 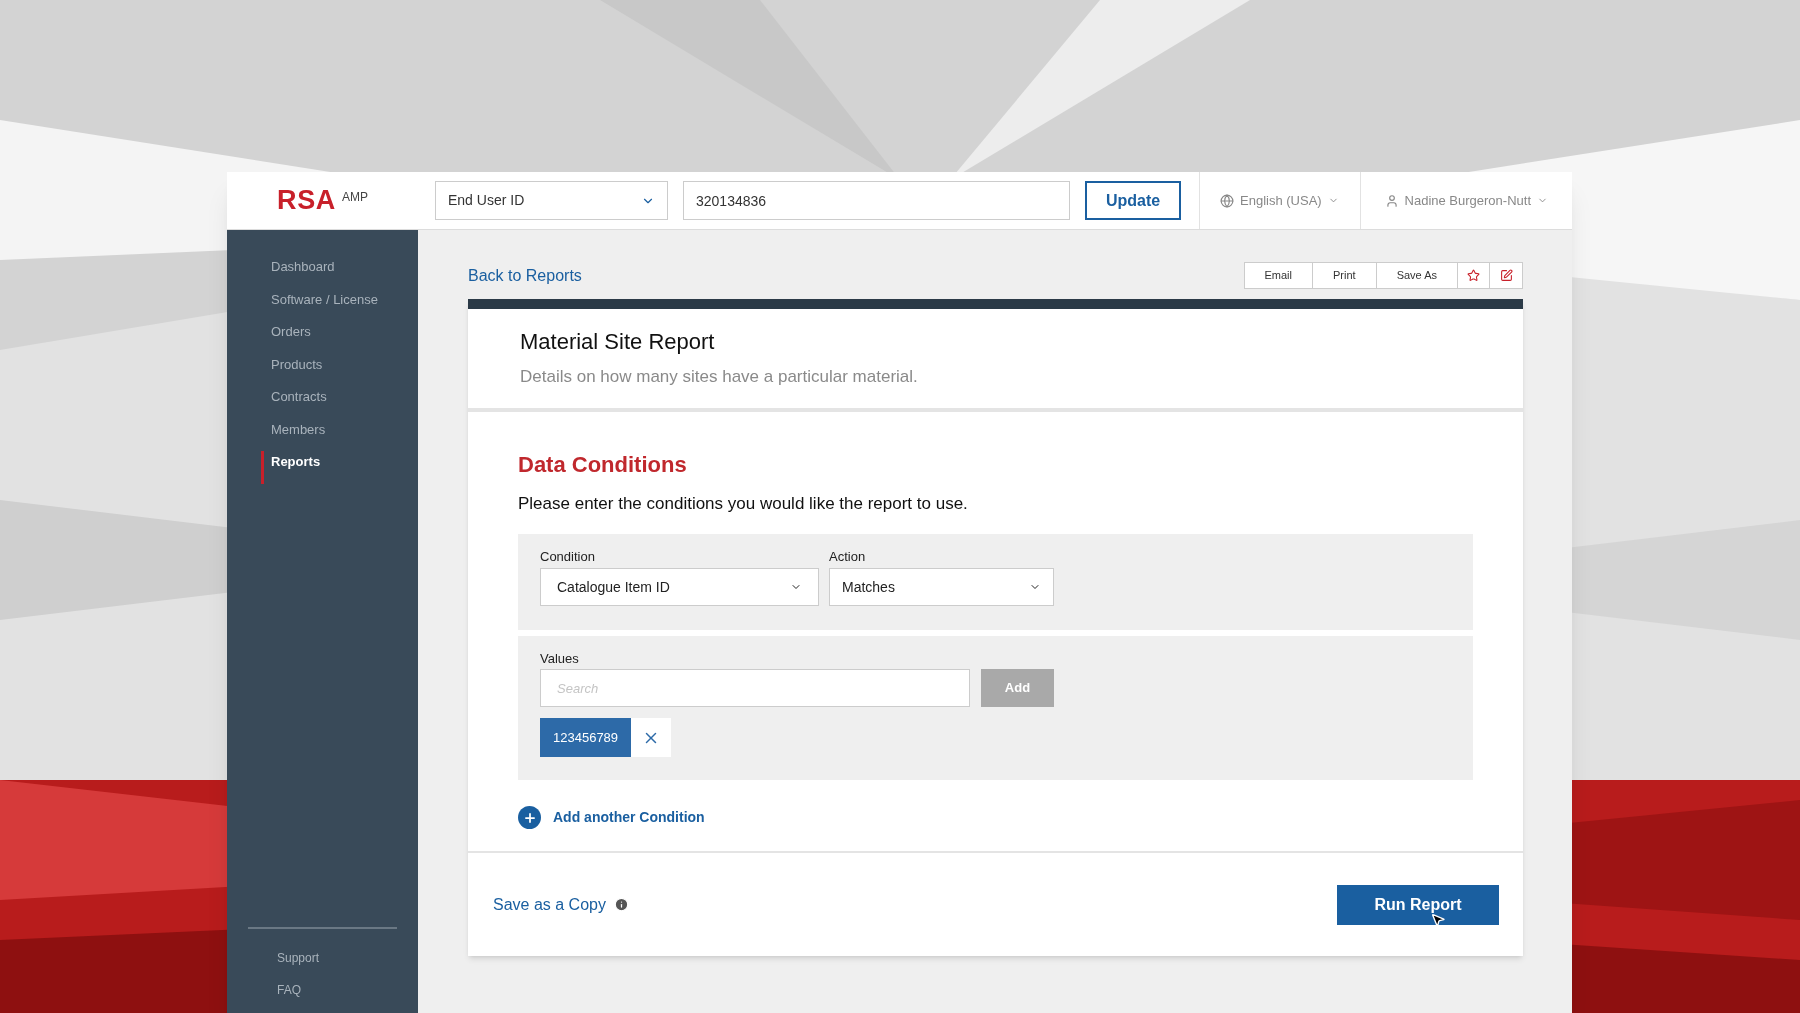 What do you see at coordinates (322, 402) in the screenshot?
I see `nav-item: Contracts` at bounding box center [322, 402].